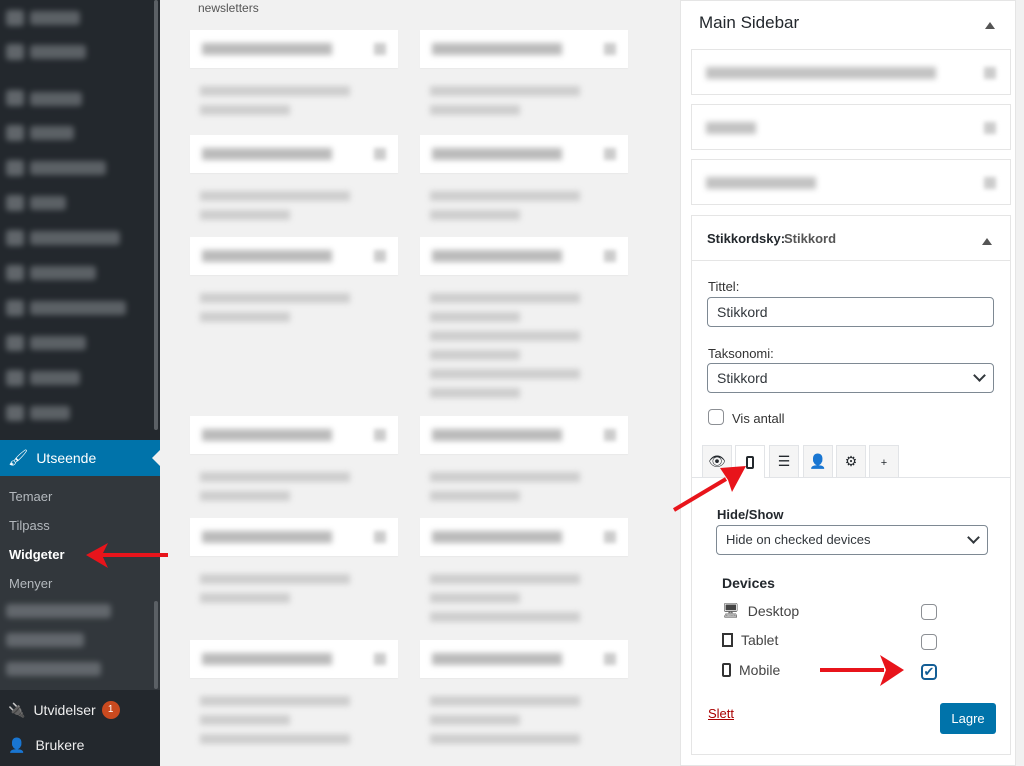 Image resolution: width=1024 pixels, height=766 pixels. What do you see at coordinates (727, 640) in the screenshot?
I see `tablet-icon` at bounding box center [727, 640].